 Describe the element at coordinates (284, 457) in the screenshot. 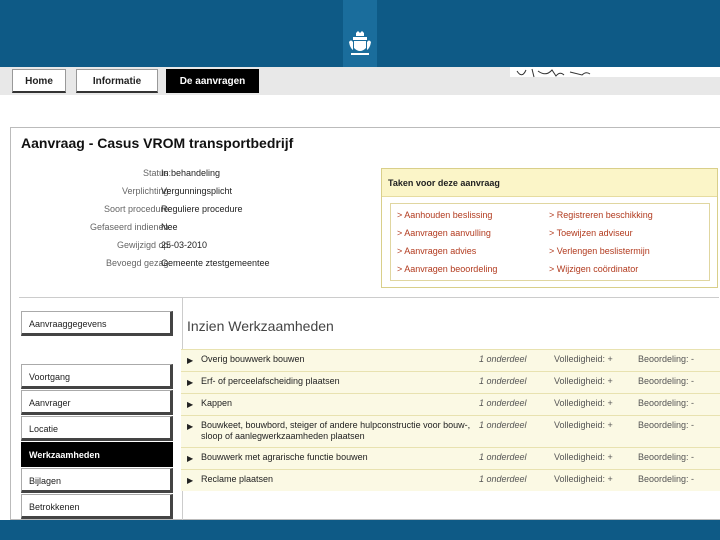

I see `item-name: Bouwwerk met agrarische functie bouwen` at that location.